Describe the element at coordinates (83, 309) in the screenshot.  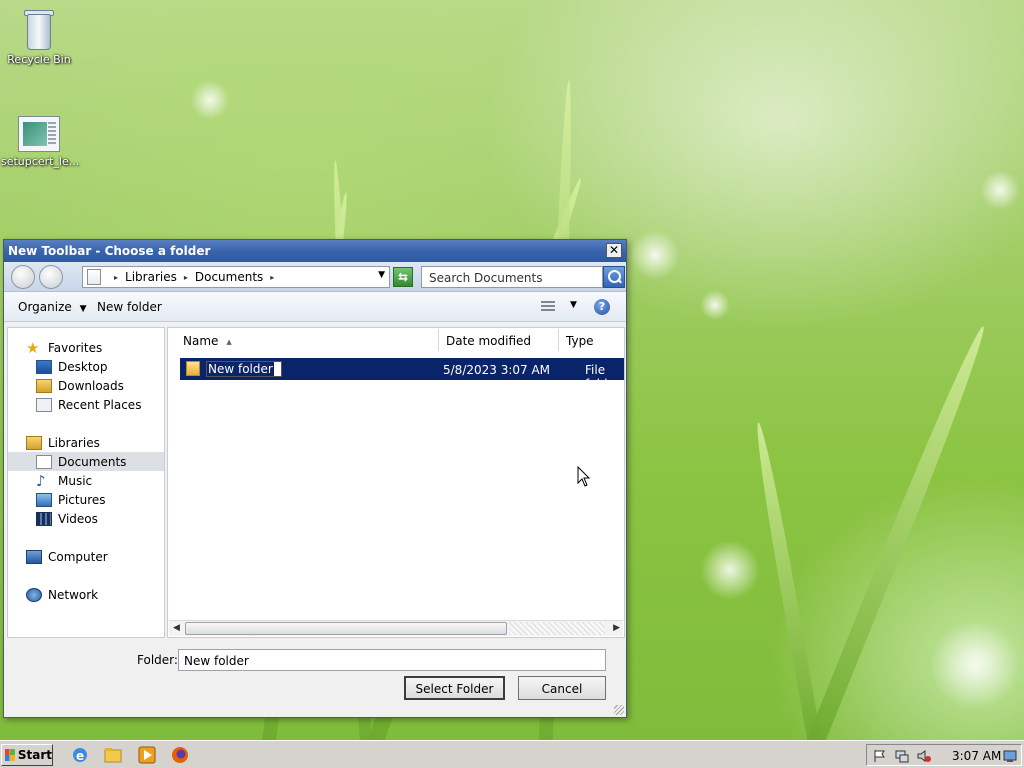
I see `chevron-down-icon: ▼` at that location.